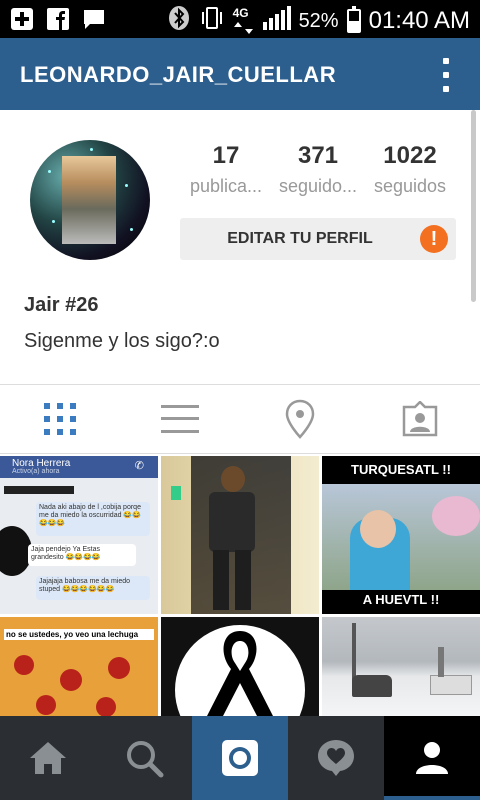  I want to click on signal-icon, so click(276, 21).